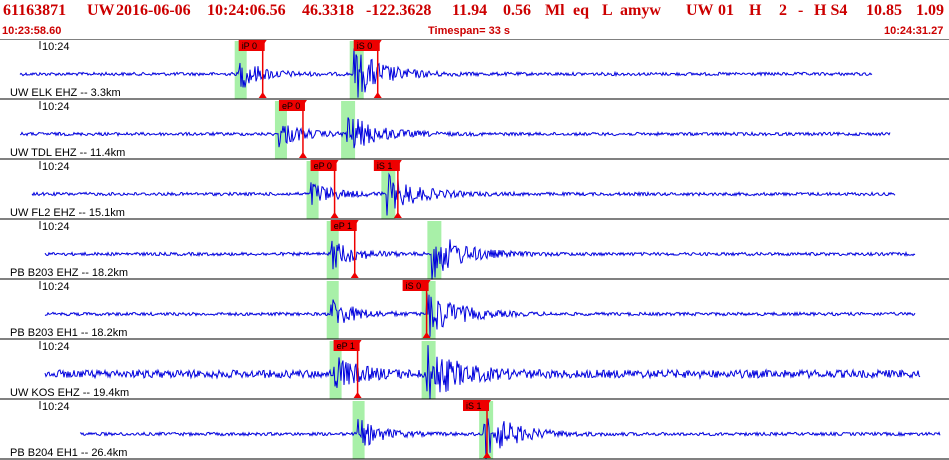 Image resolution: width=949 pixels, height=460 pixels. Describe the element at coordinates (328, 10) in the screenshot. I see `event-latitude: 46.3318` at that location.